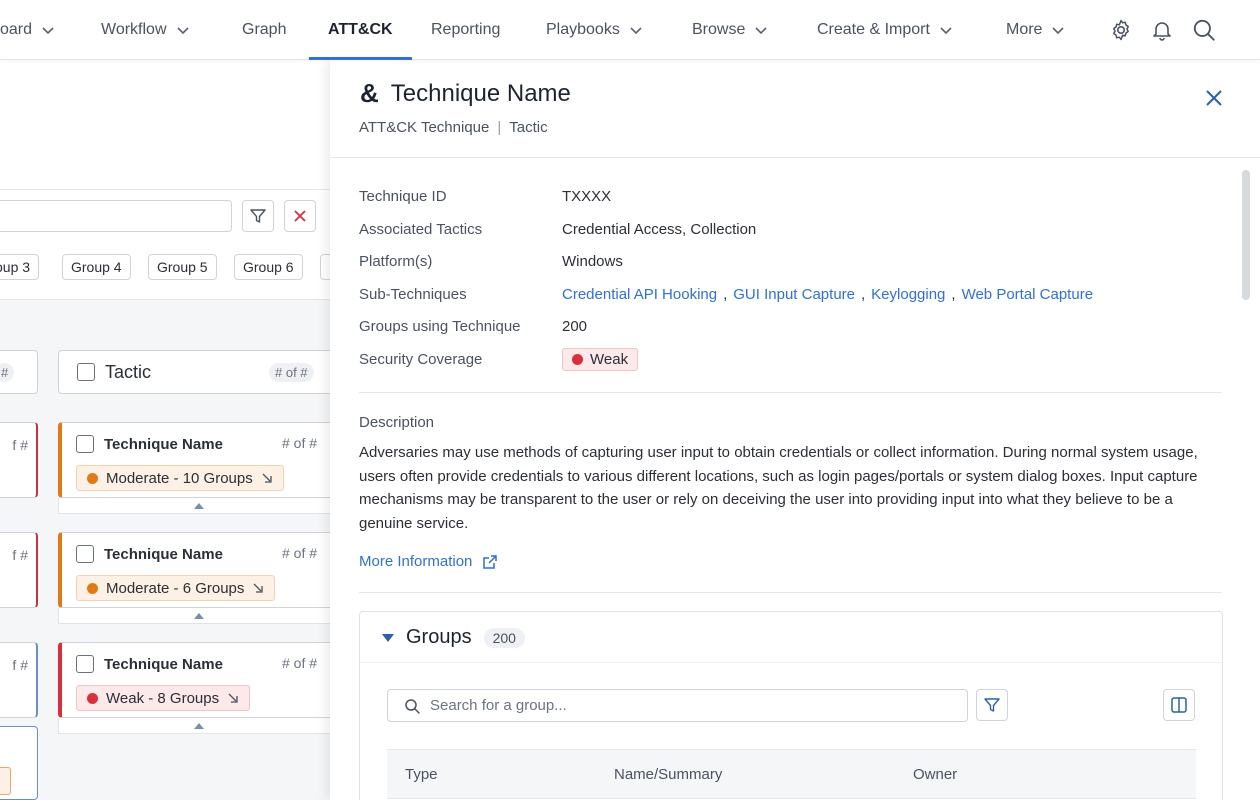 The image size is (1260, 800). What do you see at coordinates (20, 267) in the screenshot?
I see `group-chip: oup 3` at bounding box center [20, 267].